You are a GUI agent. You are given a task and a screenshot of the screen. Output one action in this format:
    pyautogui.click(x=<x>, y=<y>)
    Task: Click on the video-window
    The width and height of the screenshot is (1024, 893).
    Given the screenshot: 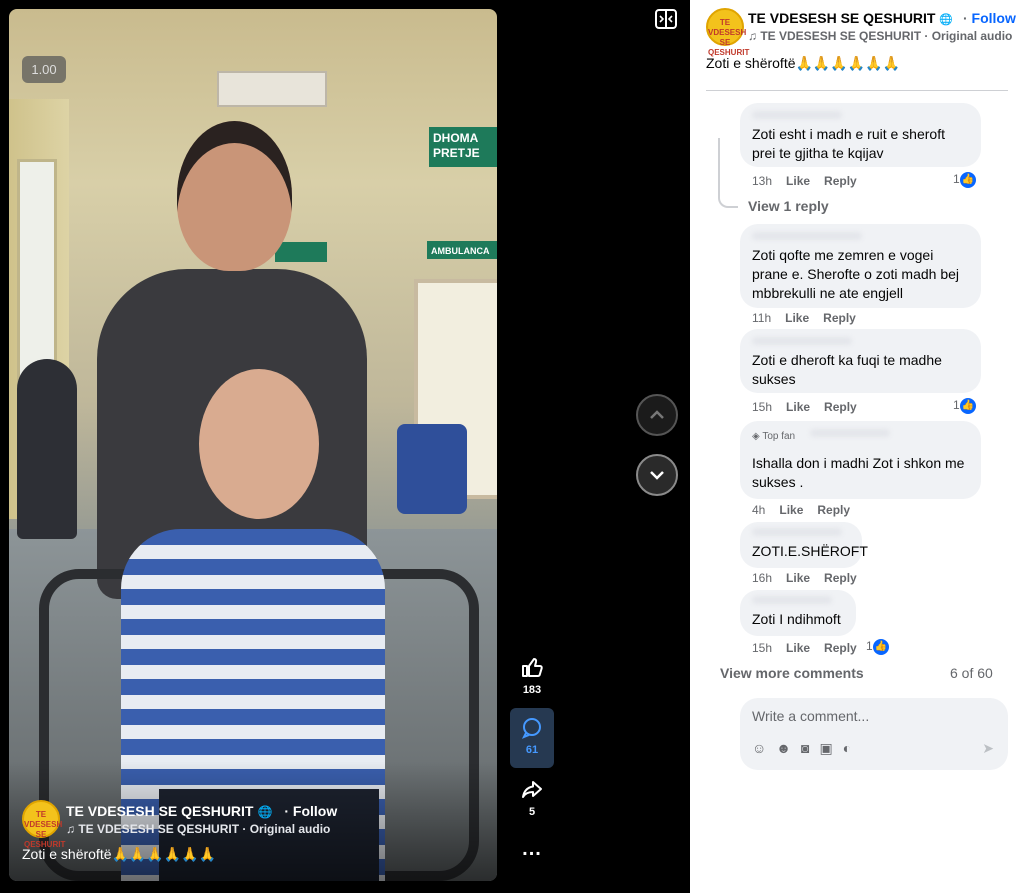 What is the action you would take?
    pyautogui.click(x=37, y=274)
    